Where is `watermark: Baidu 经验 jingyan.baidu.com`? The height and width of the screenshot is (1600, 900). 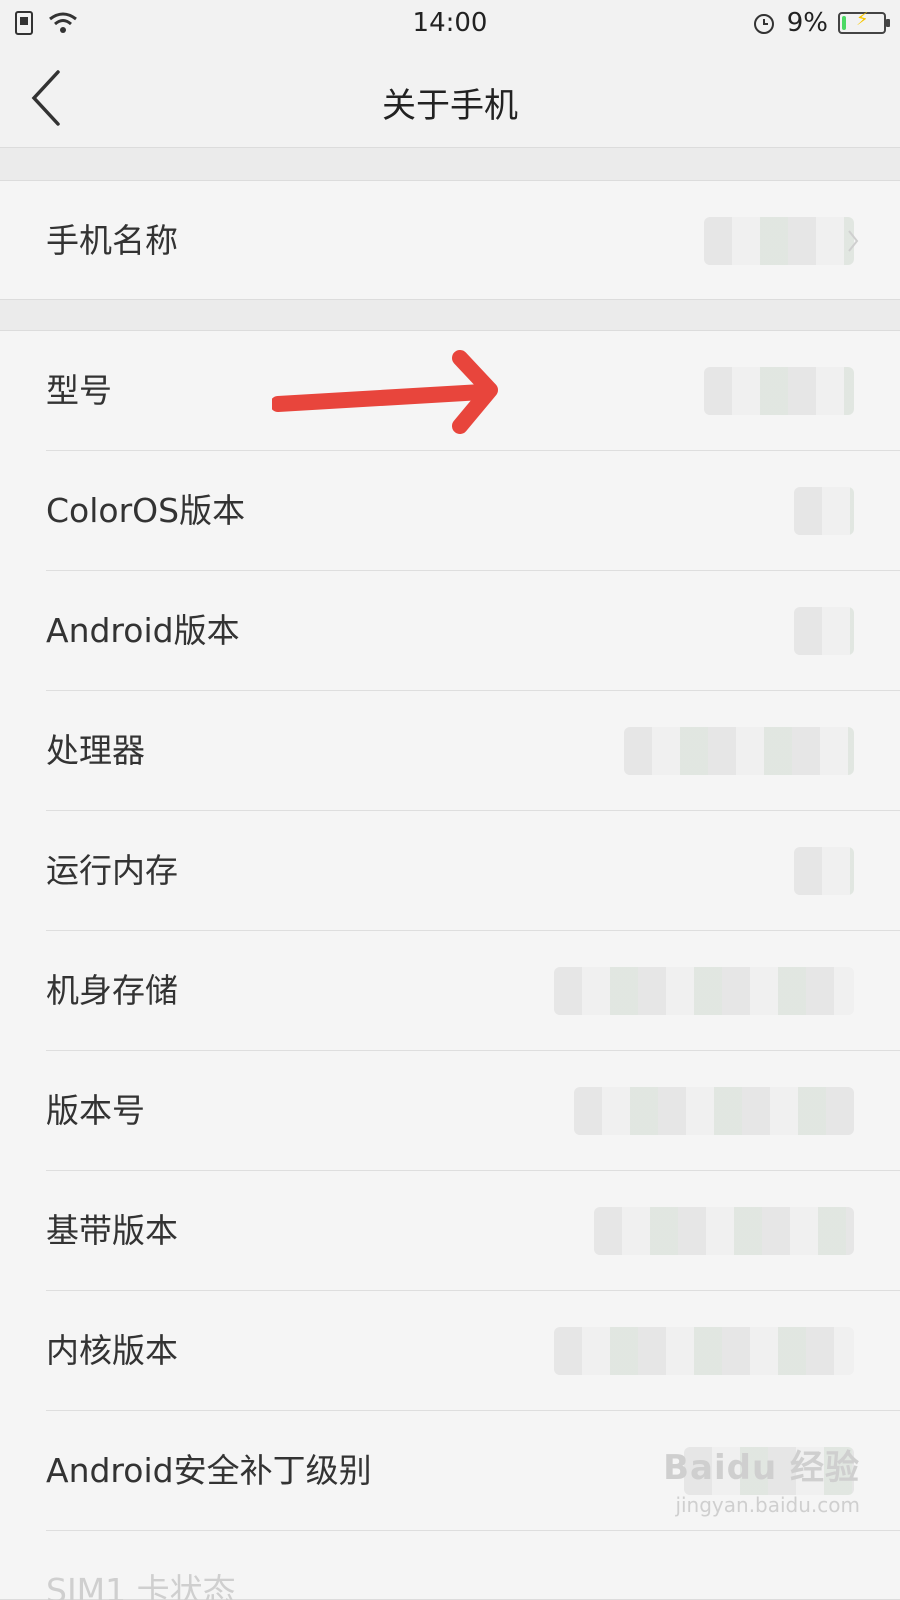
watermark: Baidu 经验 jingyan.baidu.com is located at coordinates (761, 1478).